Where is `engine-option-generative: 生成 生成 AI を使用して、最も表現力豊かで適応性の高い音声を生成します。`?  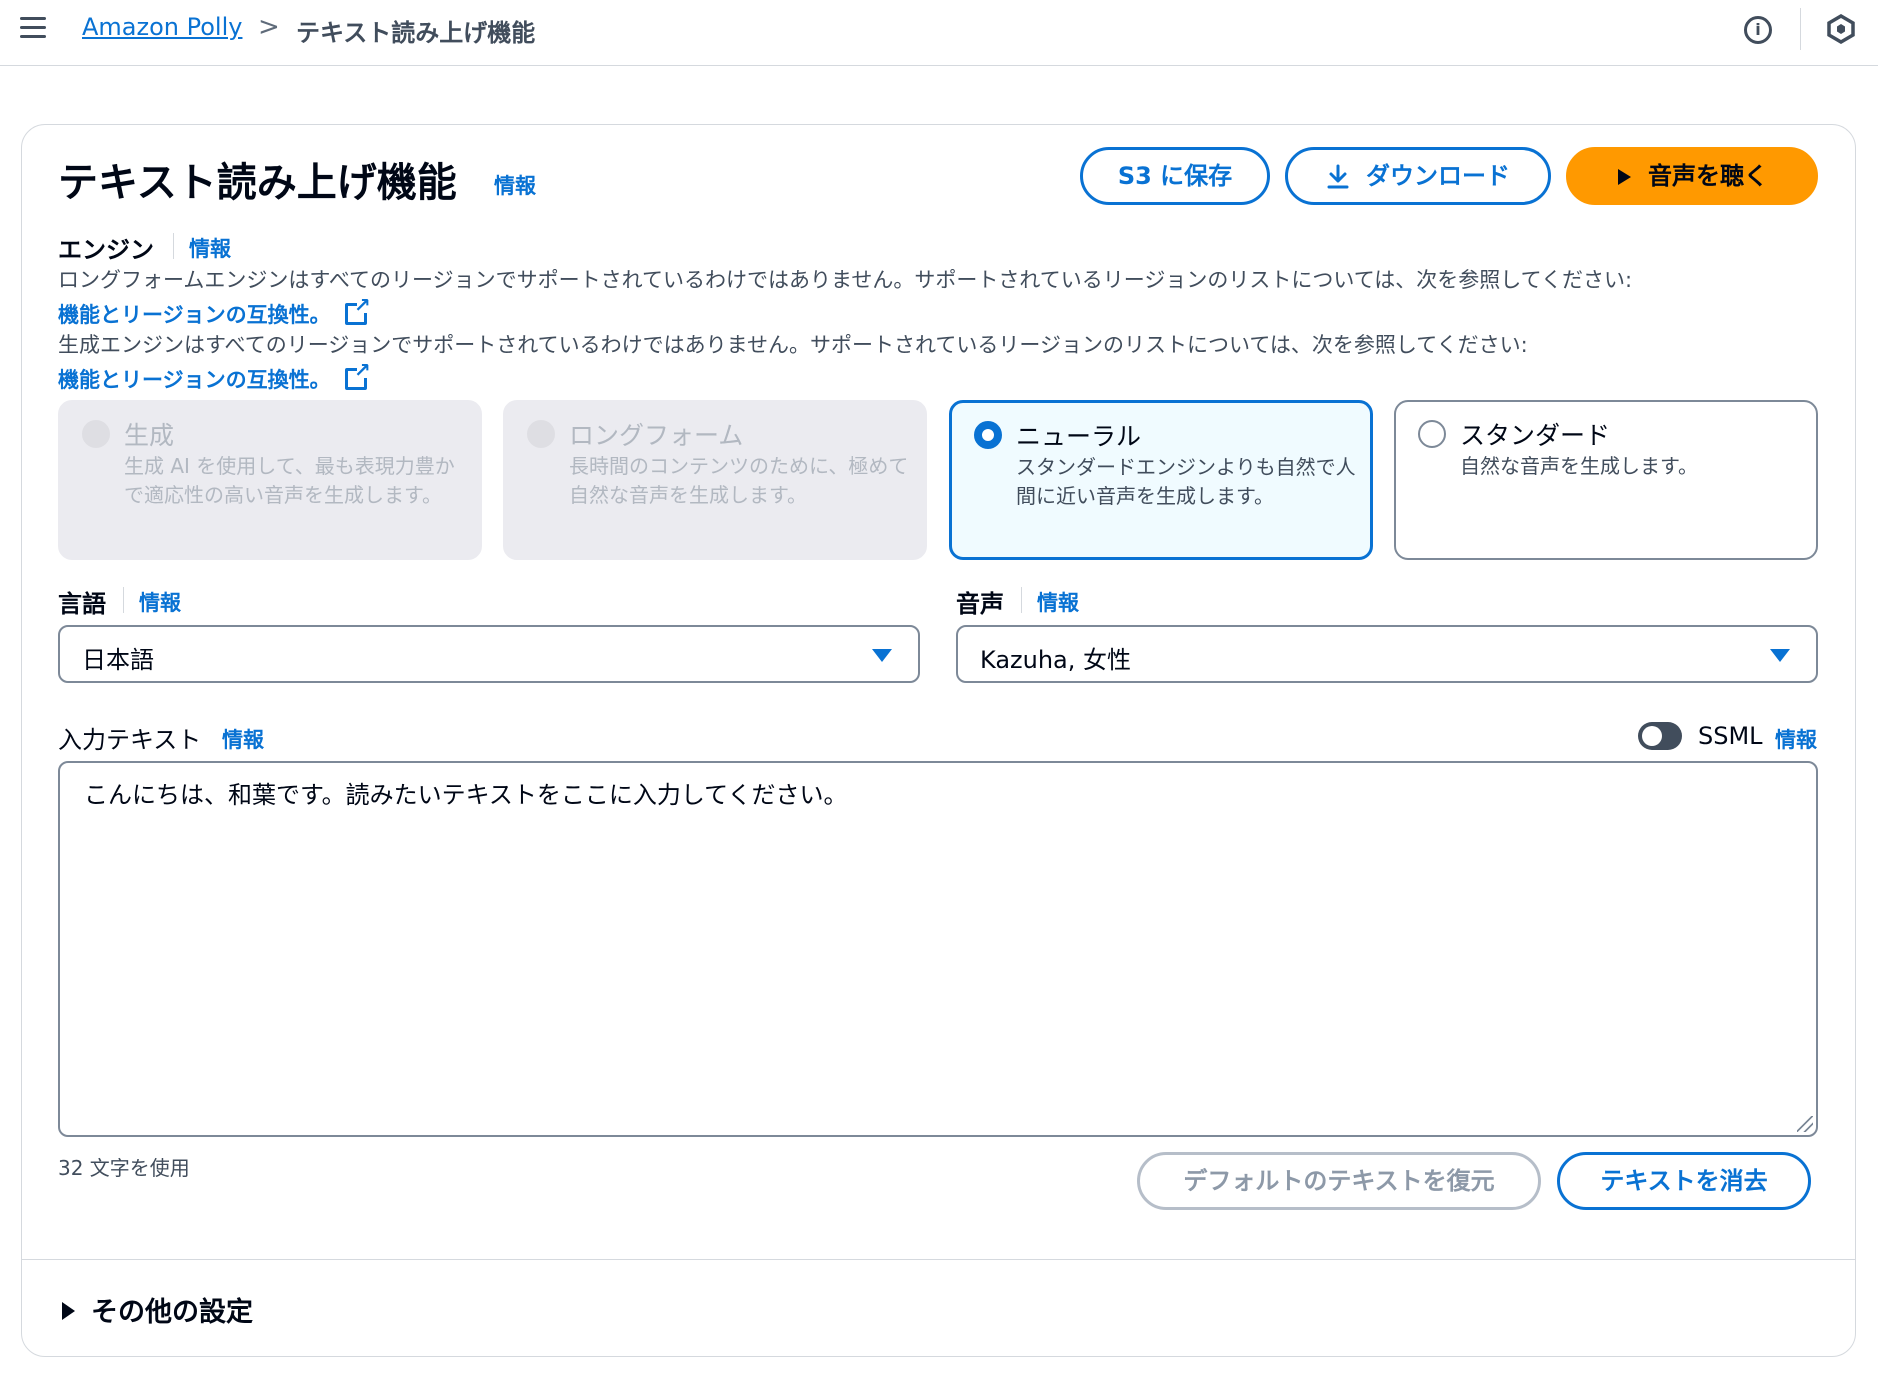 engine-option-generative: 生成 生成 AI を使用して、最も表現力豊かで適応性の高い音声を生成します。 is located at coordinates (270, 480).